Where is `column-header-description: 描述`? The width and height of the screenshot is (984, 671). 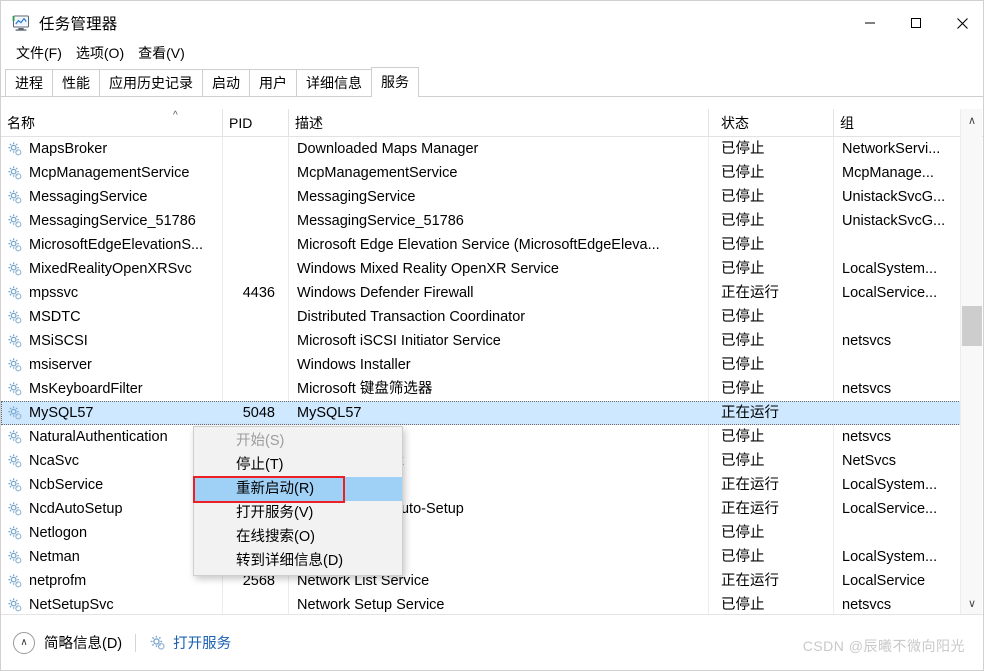
column-header-description: 描述 is located at coordinates (499, 123).